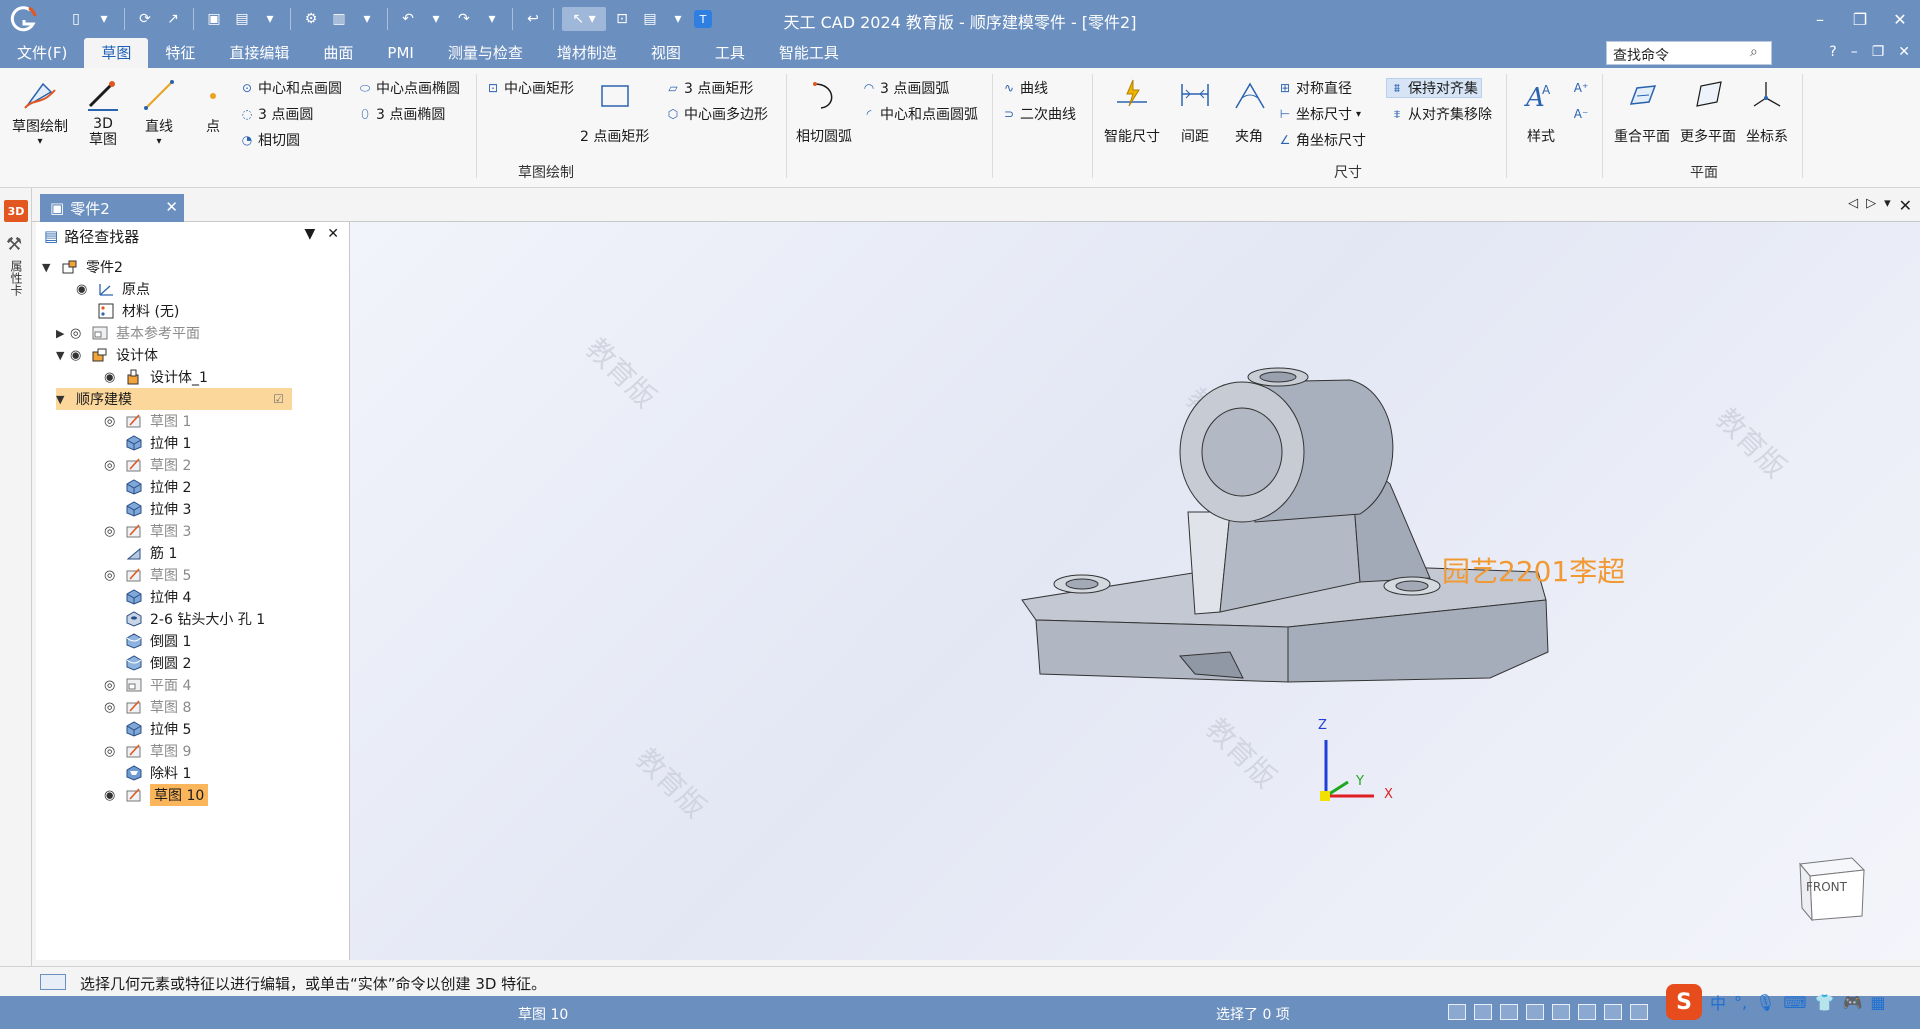 The image size is (1920, 1029). Describe the element at coordinates (1871, 205) in the screenshot. I see `tab-next-icon: ▷` at that location.